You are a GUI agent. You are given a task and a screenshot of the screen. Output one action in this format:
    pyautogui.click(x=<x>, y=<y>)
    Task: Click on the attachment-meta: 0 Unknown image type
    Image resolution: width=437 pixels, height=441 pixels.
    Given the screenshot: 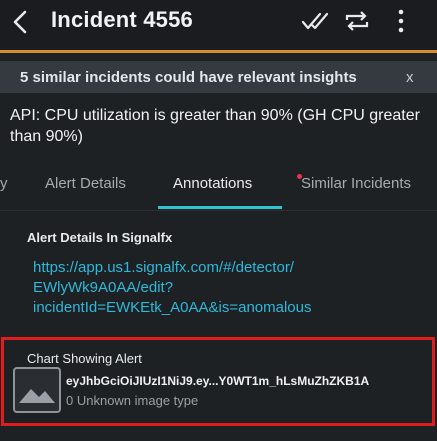 What is the action you would take?
    pyautogui.click(x=132, y=400)
    